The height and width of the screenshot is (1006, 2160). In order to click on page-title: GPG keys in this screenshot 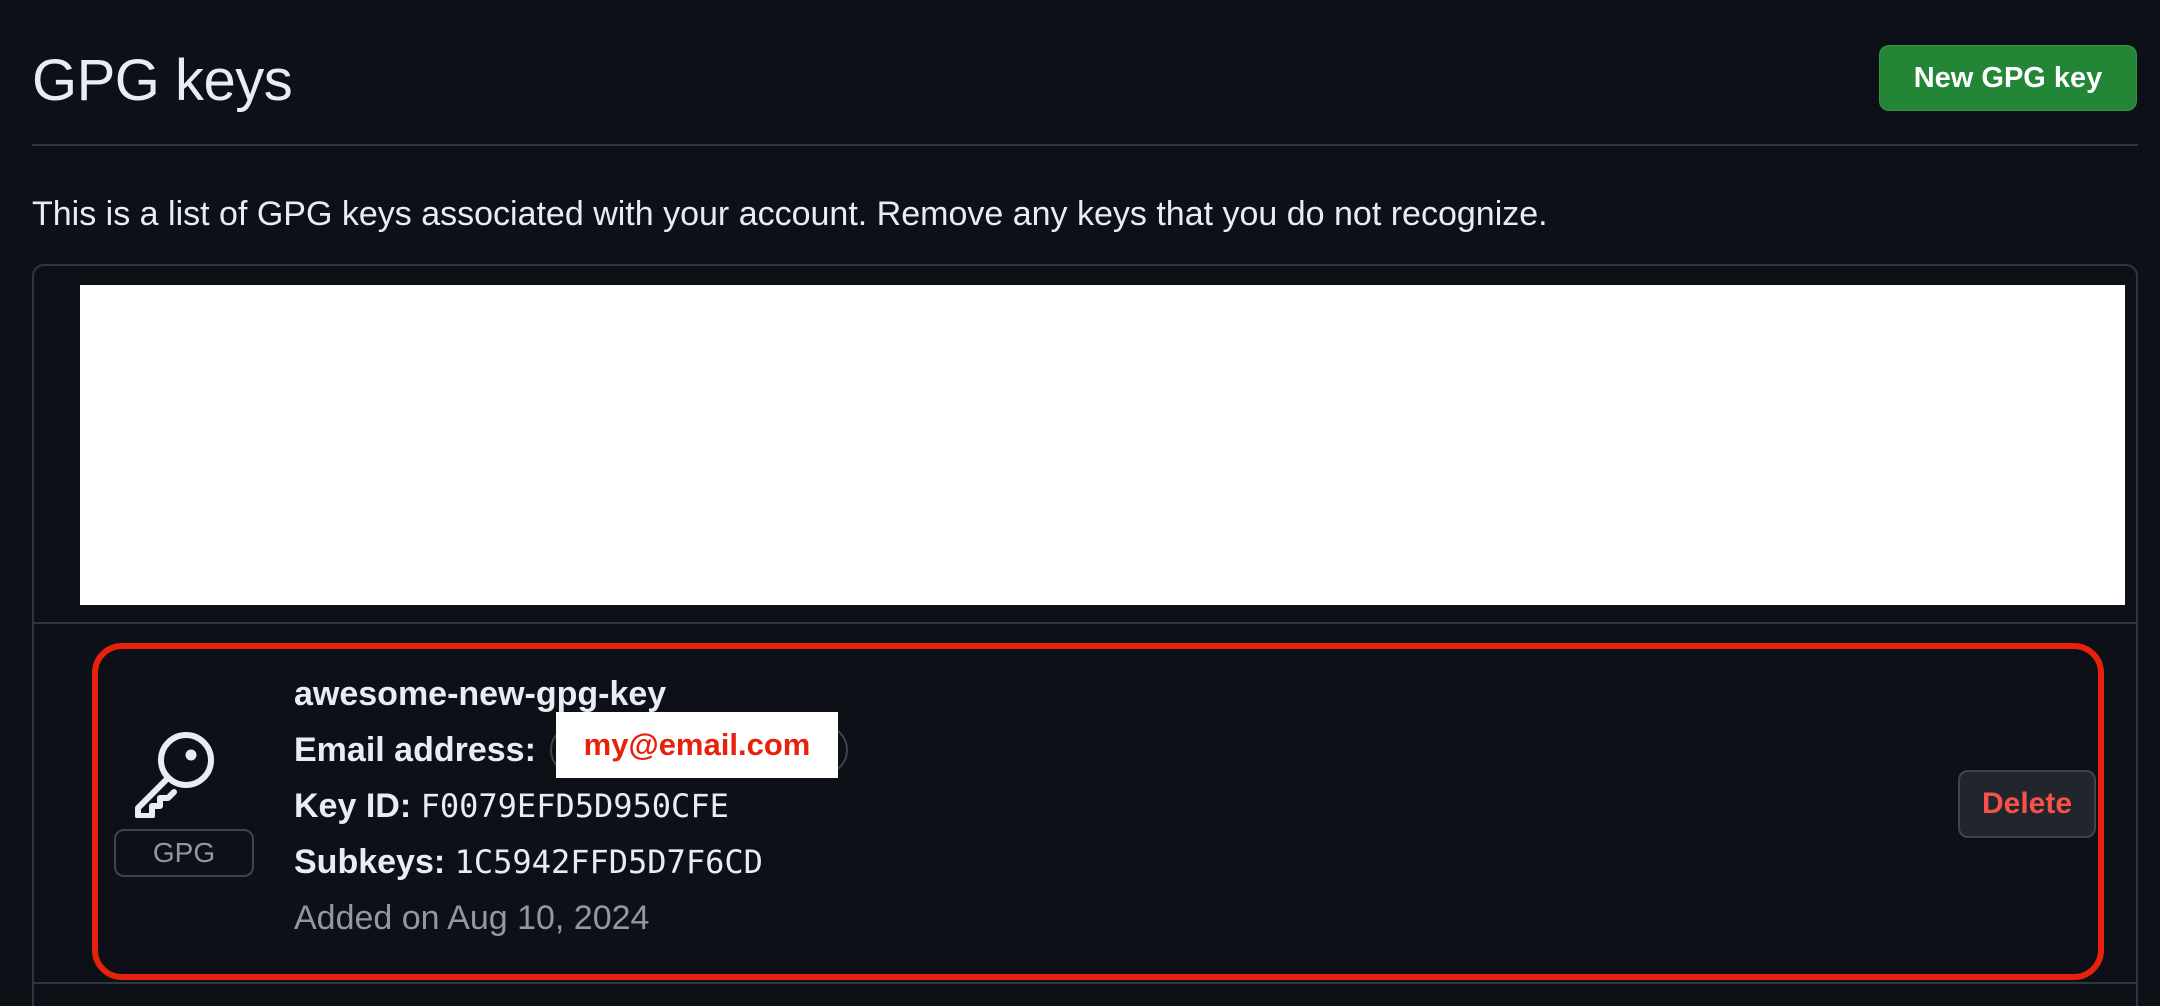, I will do `click(162, 80)`.